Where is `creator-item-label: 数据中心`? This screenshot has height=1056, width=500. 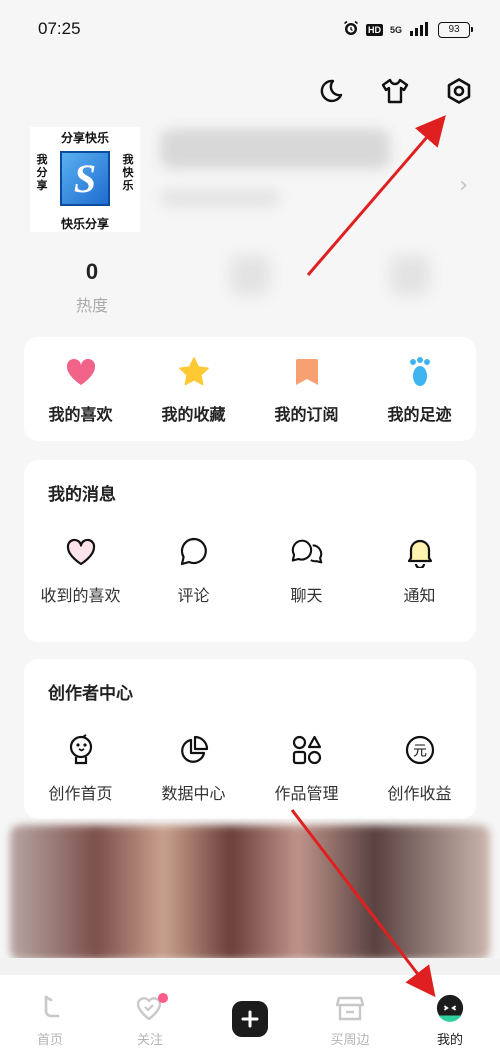
creator-item-label: 数据中心 is located at coordinates (193, 793).